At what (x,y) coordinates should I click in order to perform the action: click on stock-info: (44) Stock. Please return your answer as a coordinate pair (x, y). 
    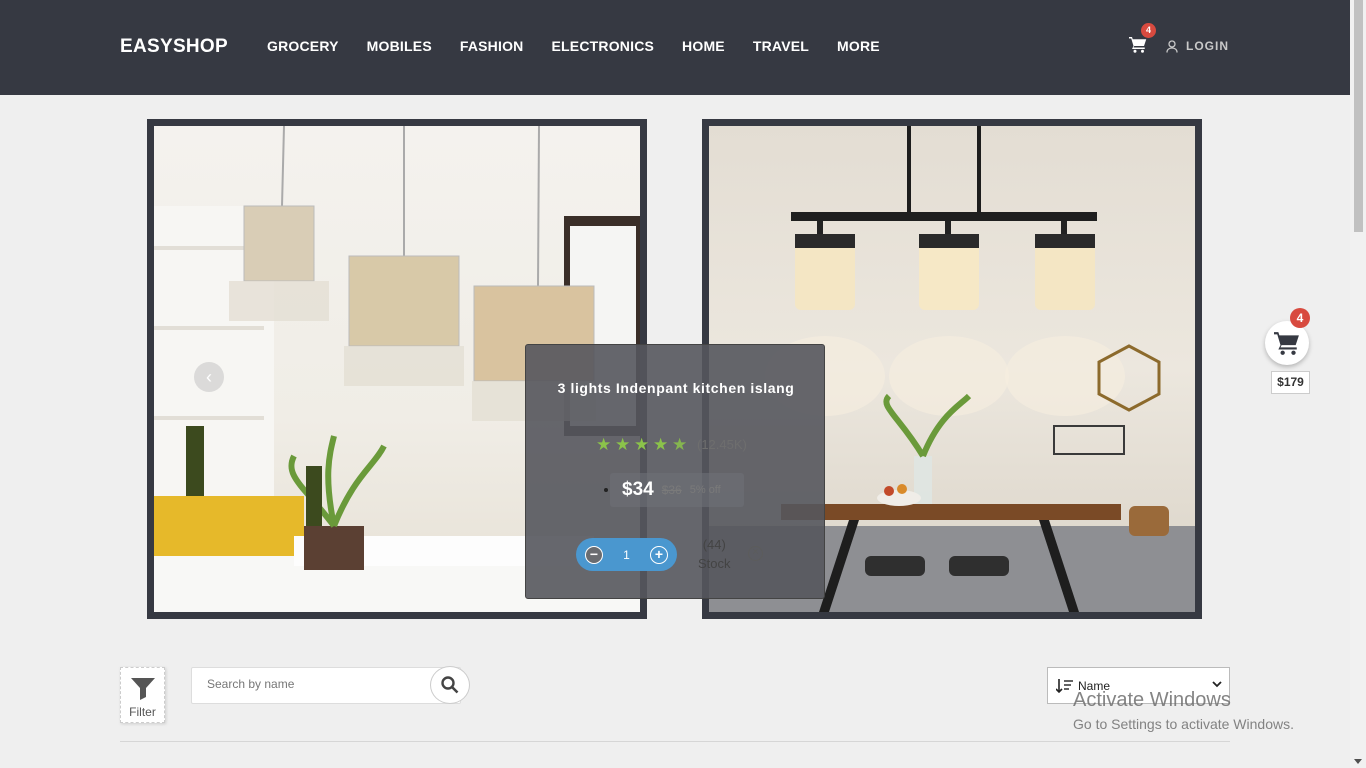
    Looking at the image, I should click on (714, 554).